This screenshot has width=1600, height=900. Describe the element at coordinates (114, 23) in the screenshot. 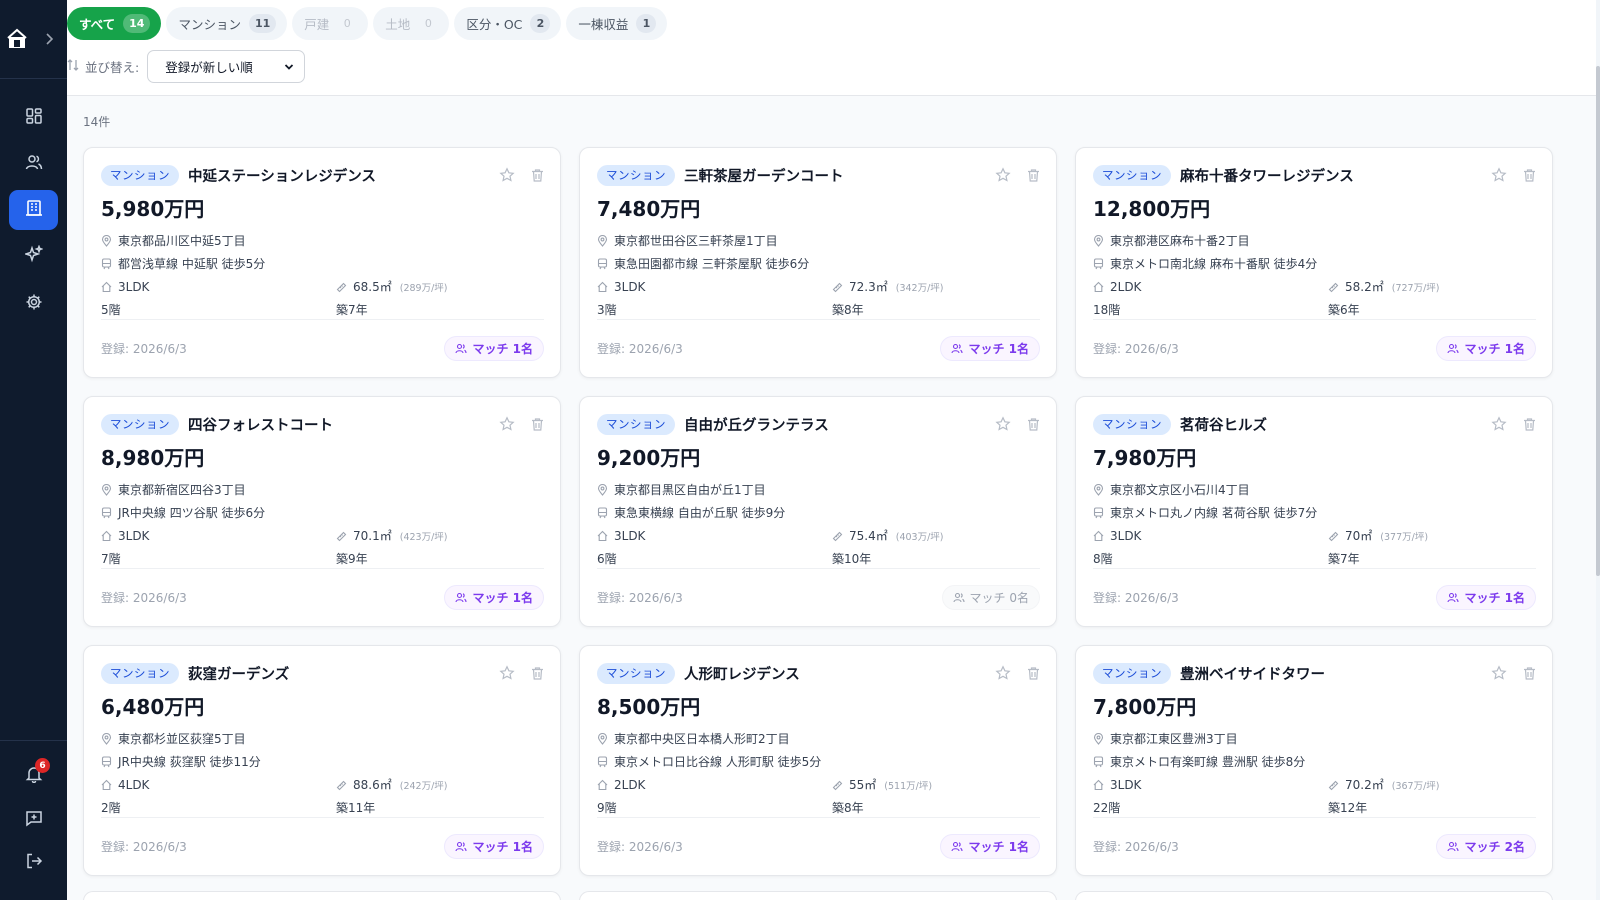

I see `tab-category: すべて 14` at that location.